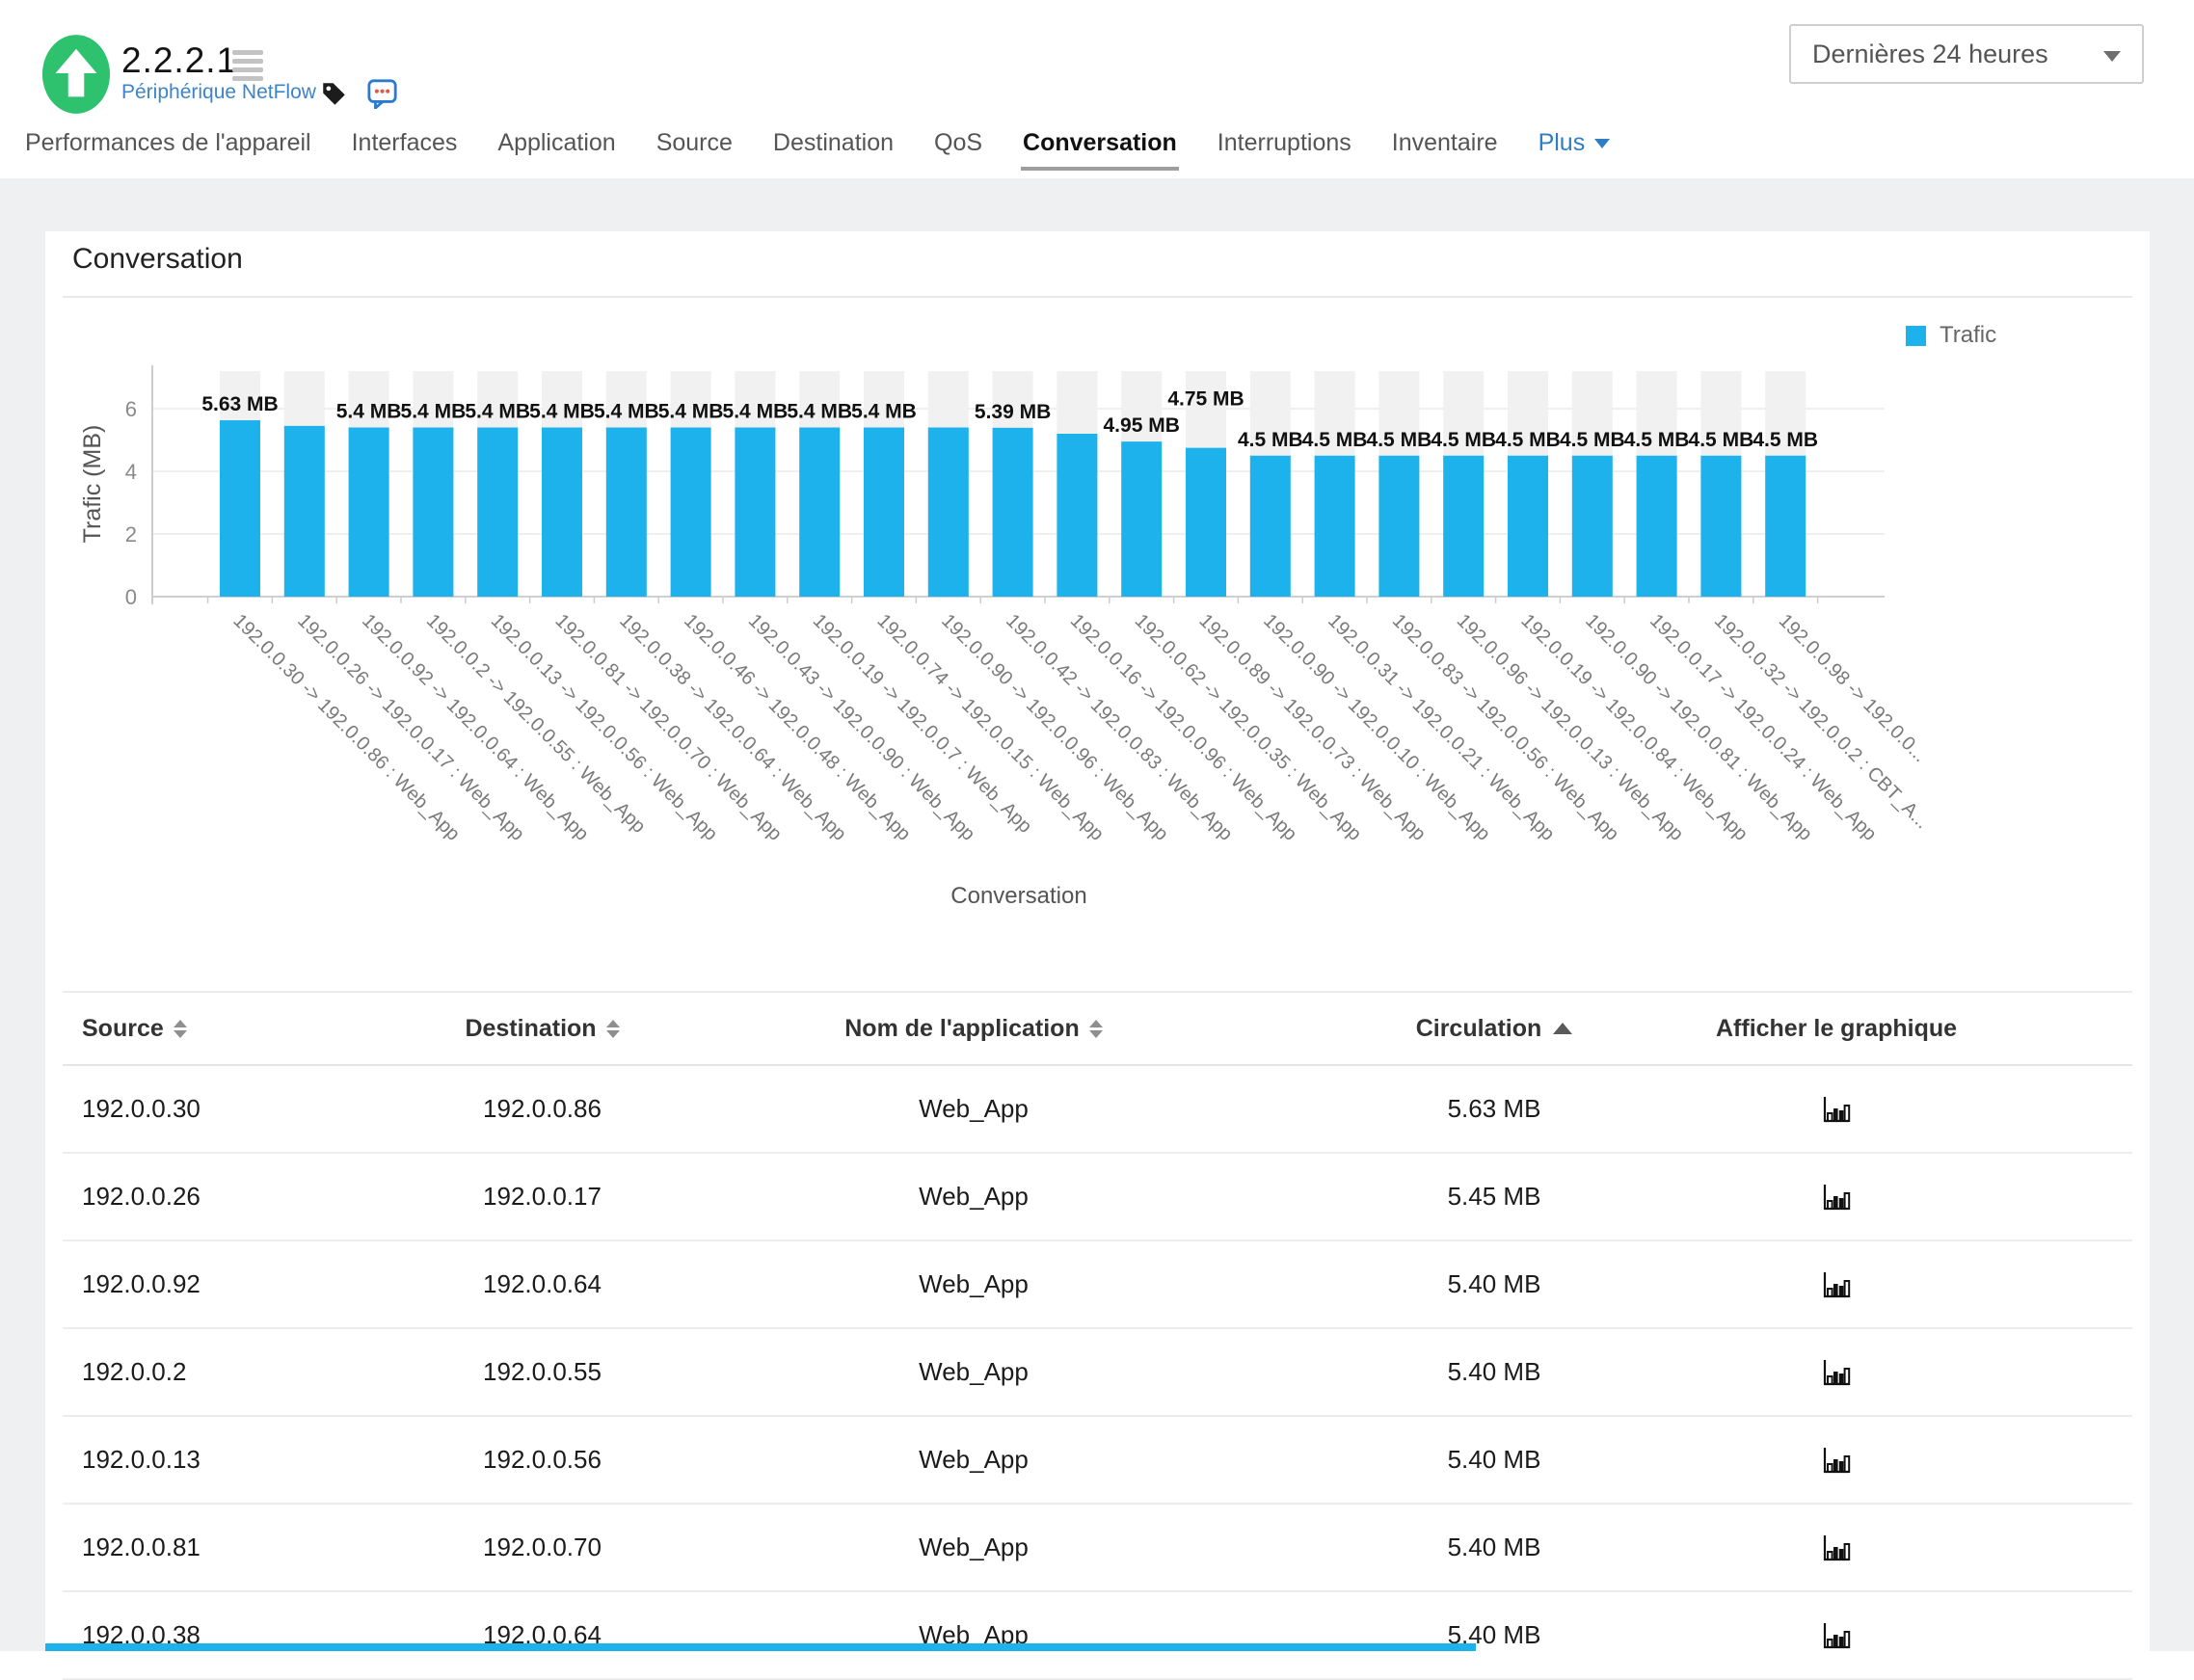 This screenshot has width=2194, height=1680. What do you see at coordinates (1763, 728) in the screenshot?
I see `x-axis-category-label: 192.0.0.17 -> 192.0.0.24 : Web_App` at bounding box center [1763, 728].